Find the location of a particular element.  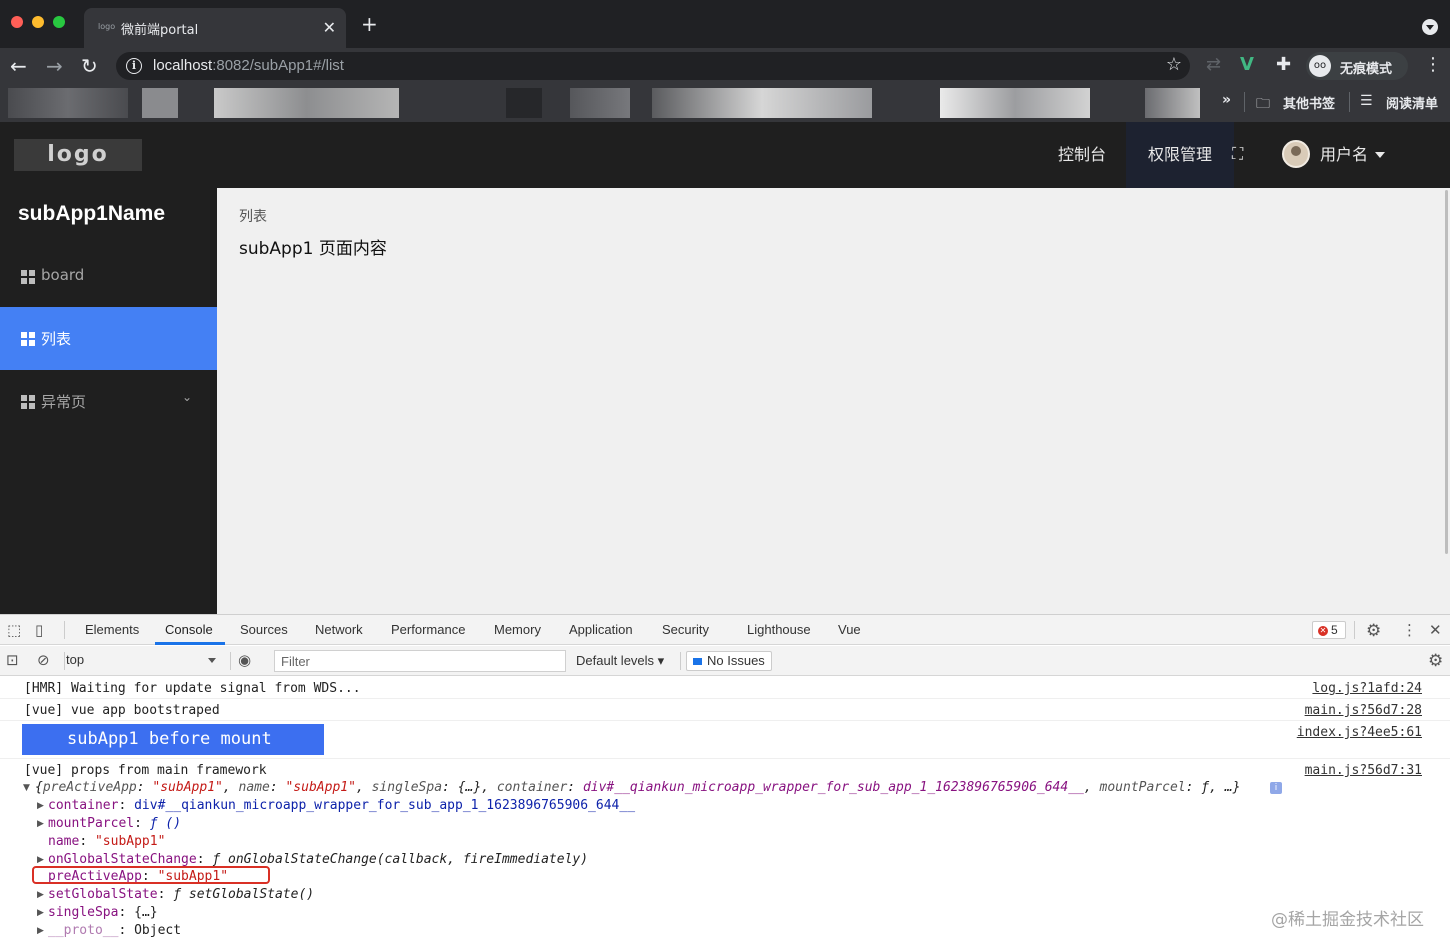

log-levels-dropdown: Default levels ▾ is located at coordinates (620, 661).